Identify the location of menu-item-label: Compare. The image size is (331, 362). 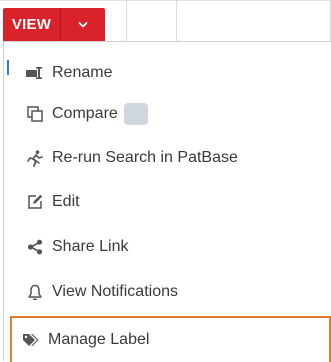
(85, 113).